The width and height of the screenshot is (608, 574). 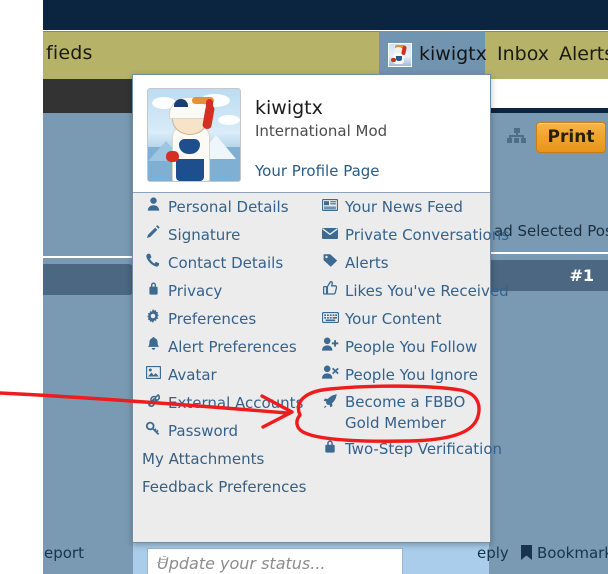 What do you see at coordinates (21, 287) in the screenshot?
I see `page-left-margin` at bounding box center [21, 287].